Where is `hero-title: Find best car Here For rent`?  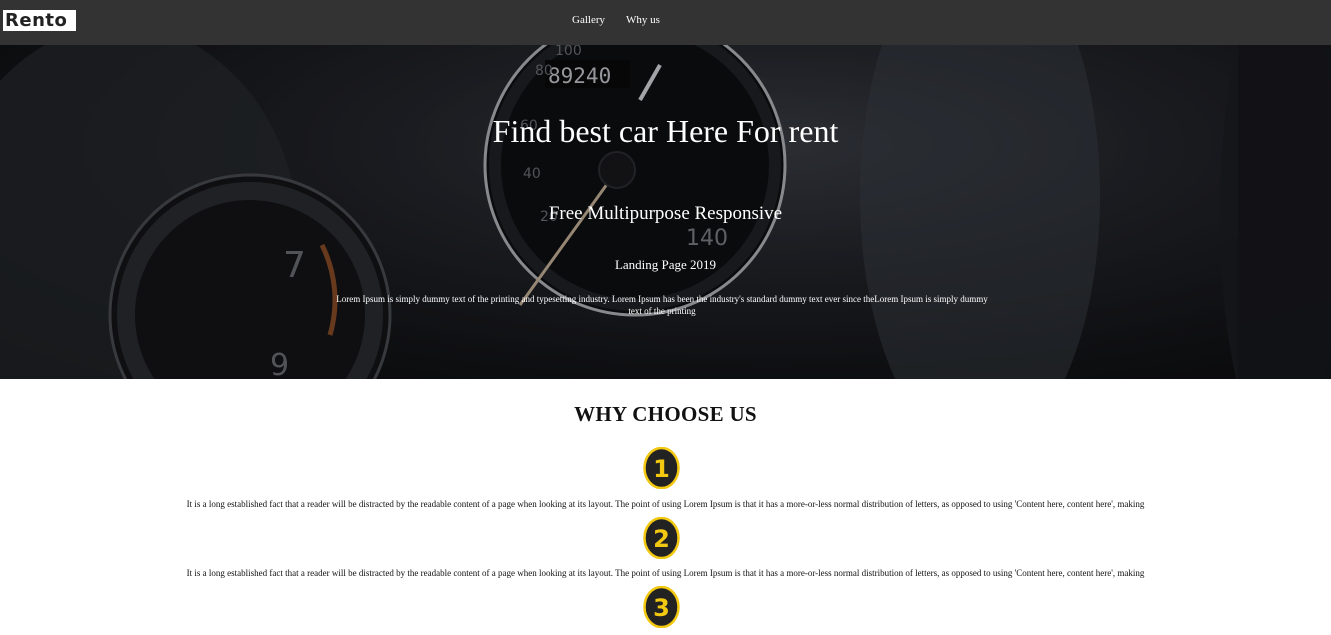 hero-title: Find best car Here For rent is located at coordinates (665, 131).